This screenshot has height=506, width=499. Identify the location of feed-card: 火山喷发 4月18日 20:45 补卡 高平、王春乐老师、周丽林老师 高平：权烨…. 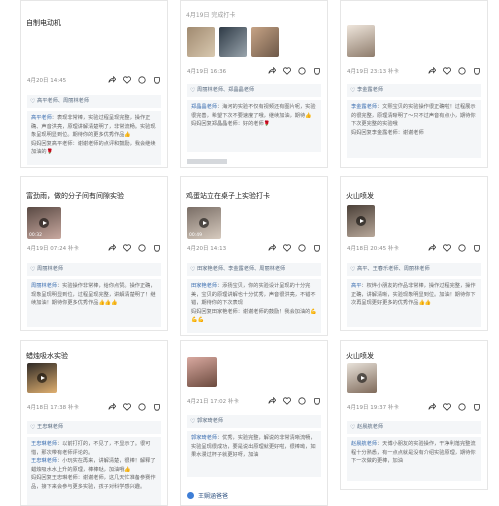
(414, 253).